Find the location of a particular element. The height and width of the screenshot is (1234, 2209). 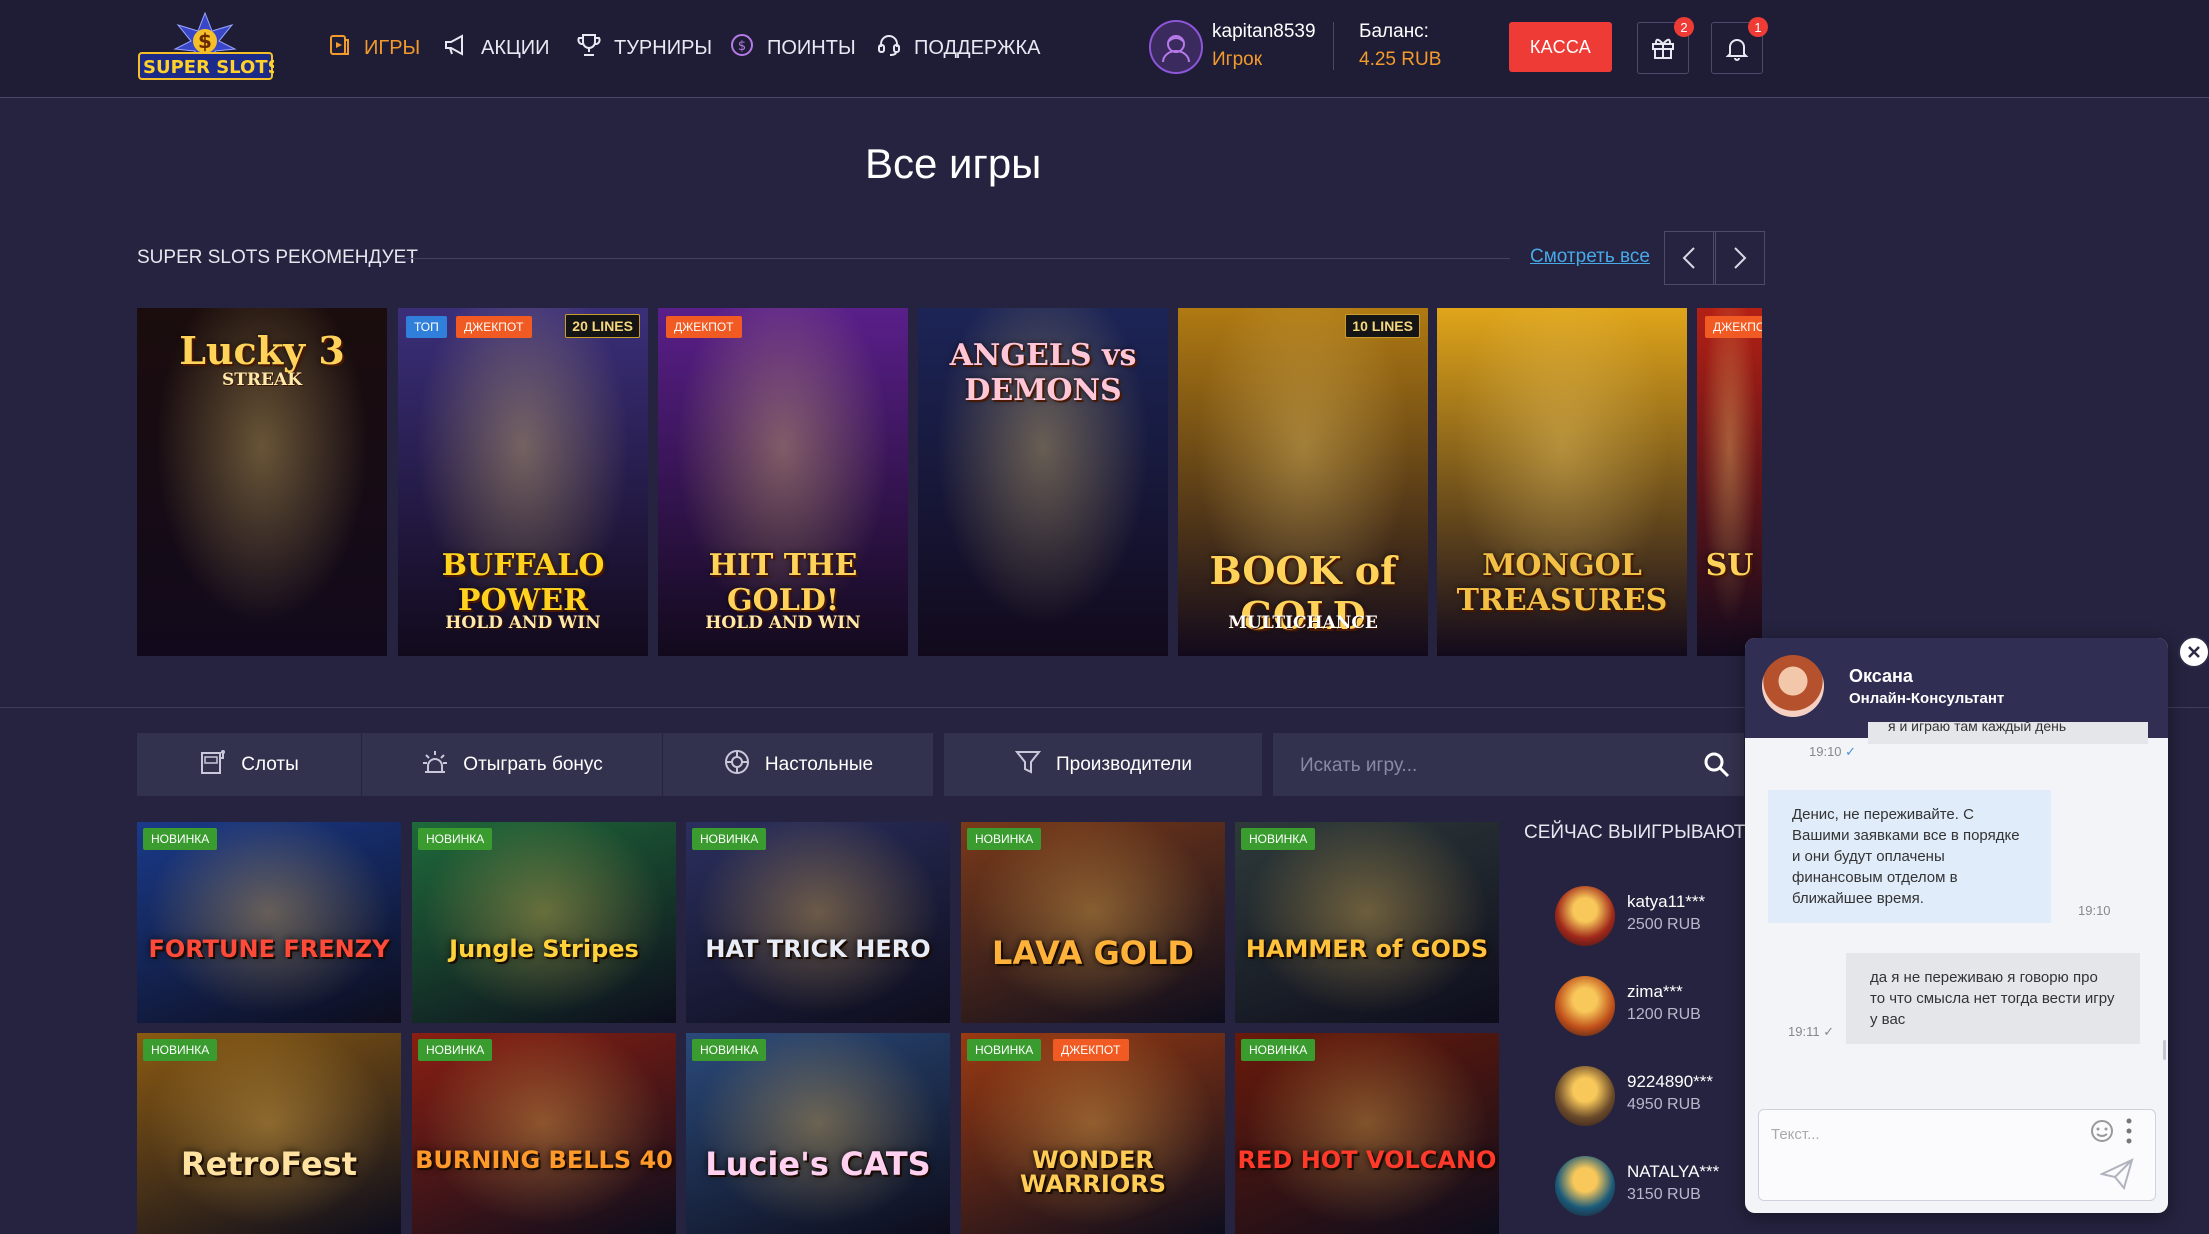

filter-bonus: Отыграть бонус is located at coordinates (512, 764).